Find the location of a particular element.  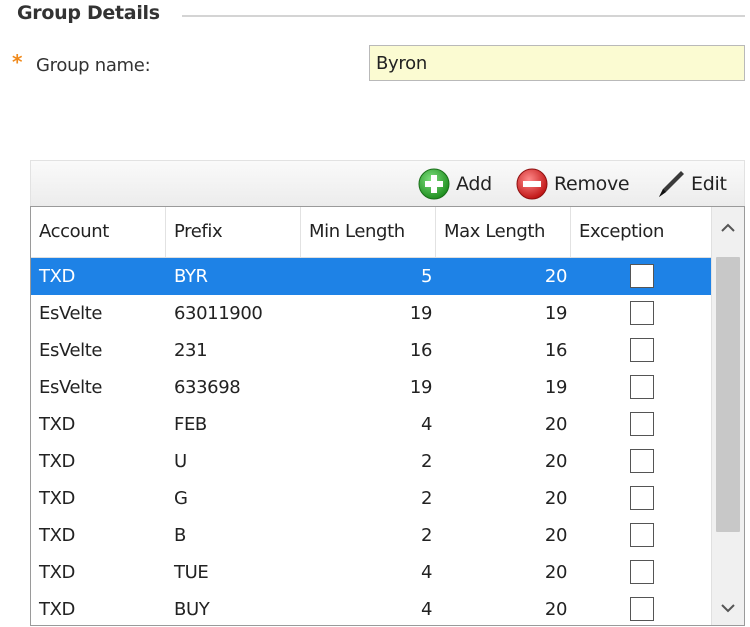

required-marker: * is located at coordinates (17, 62).